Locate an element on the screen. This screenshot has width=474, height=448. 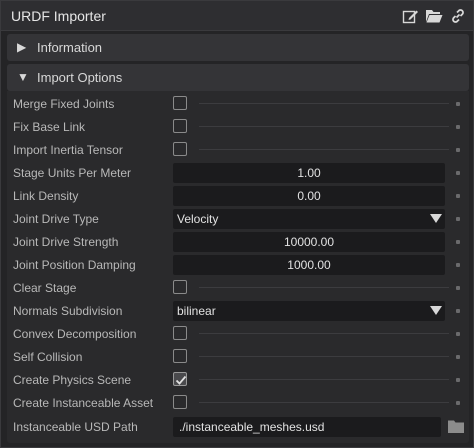
joint-position-damping-label: Joint Position Damping is located at coordinates (74, 265).